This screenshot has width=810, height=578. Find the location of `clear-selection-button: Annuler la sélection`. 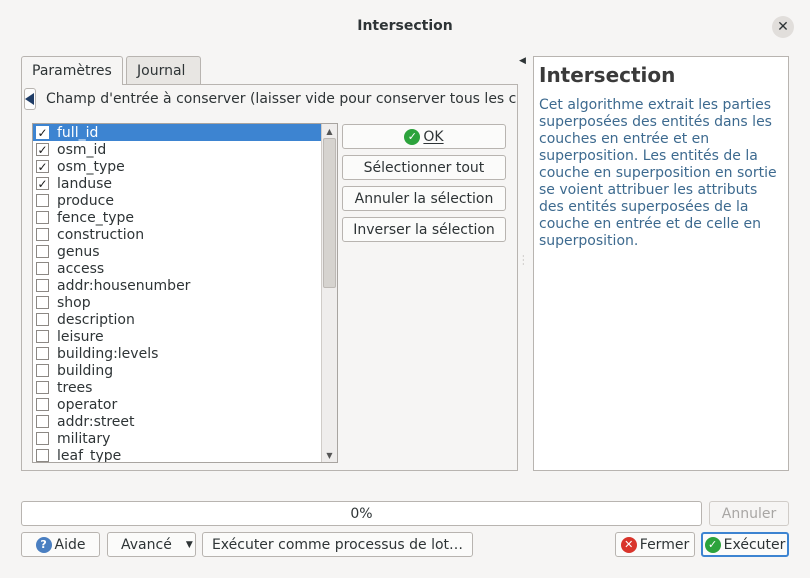

clear-selection-button: Annuler la sélection is located at coordinates (424, 198).